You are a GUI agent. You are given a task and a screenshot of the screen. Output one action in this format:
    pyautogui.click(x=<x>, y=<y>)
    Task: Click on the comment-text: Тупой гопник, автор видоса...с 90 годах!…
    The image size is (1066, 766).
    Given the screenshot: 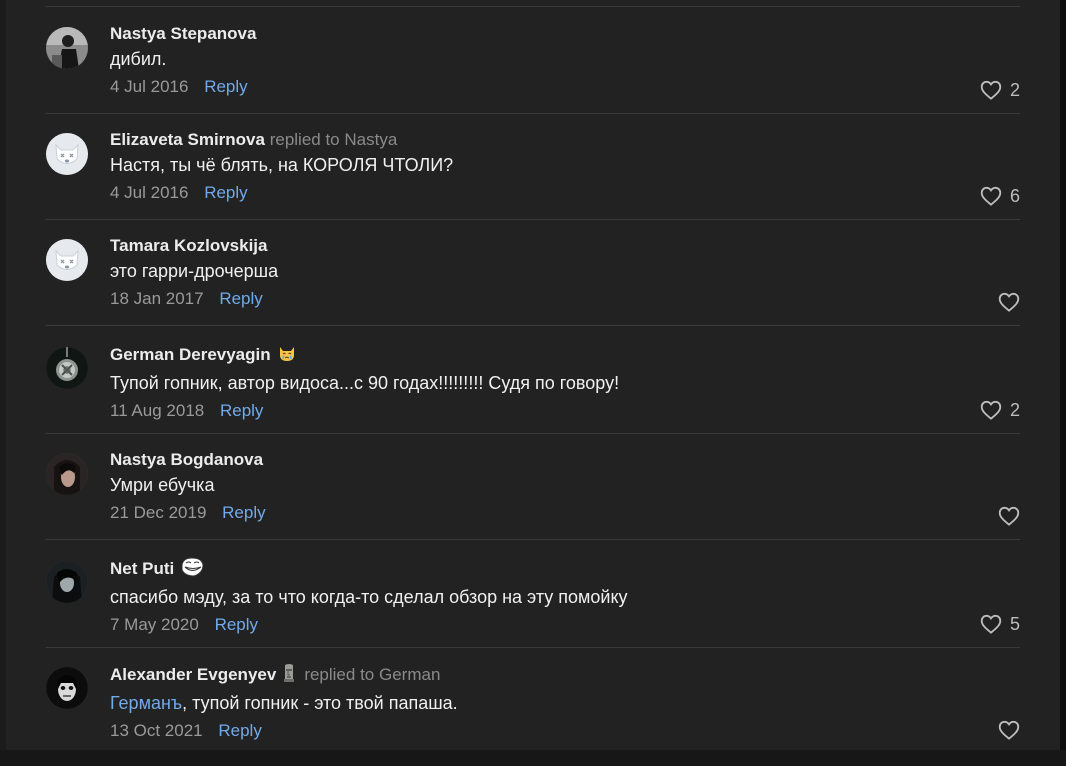 What is the action you would take?
    pyautogui.click(x=530, y=383)
    